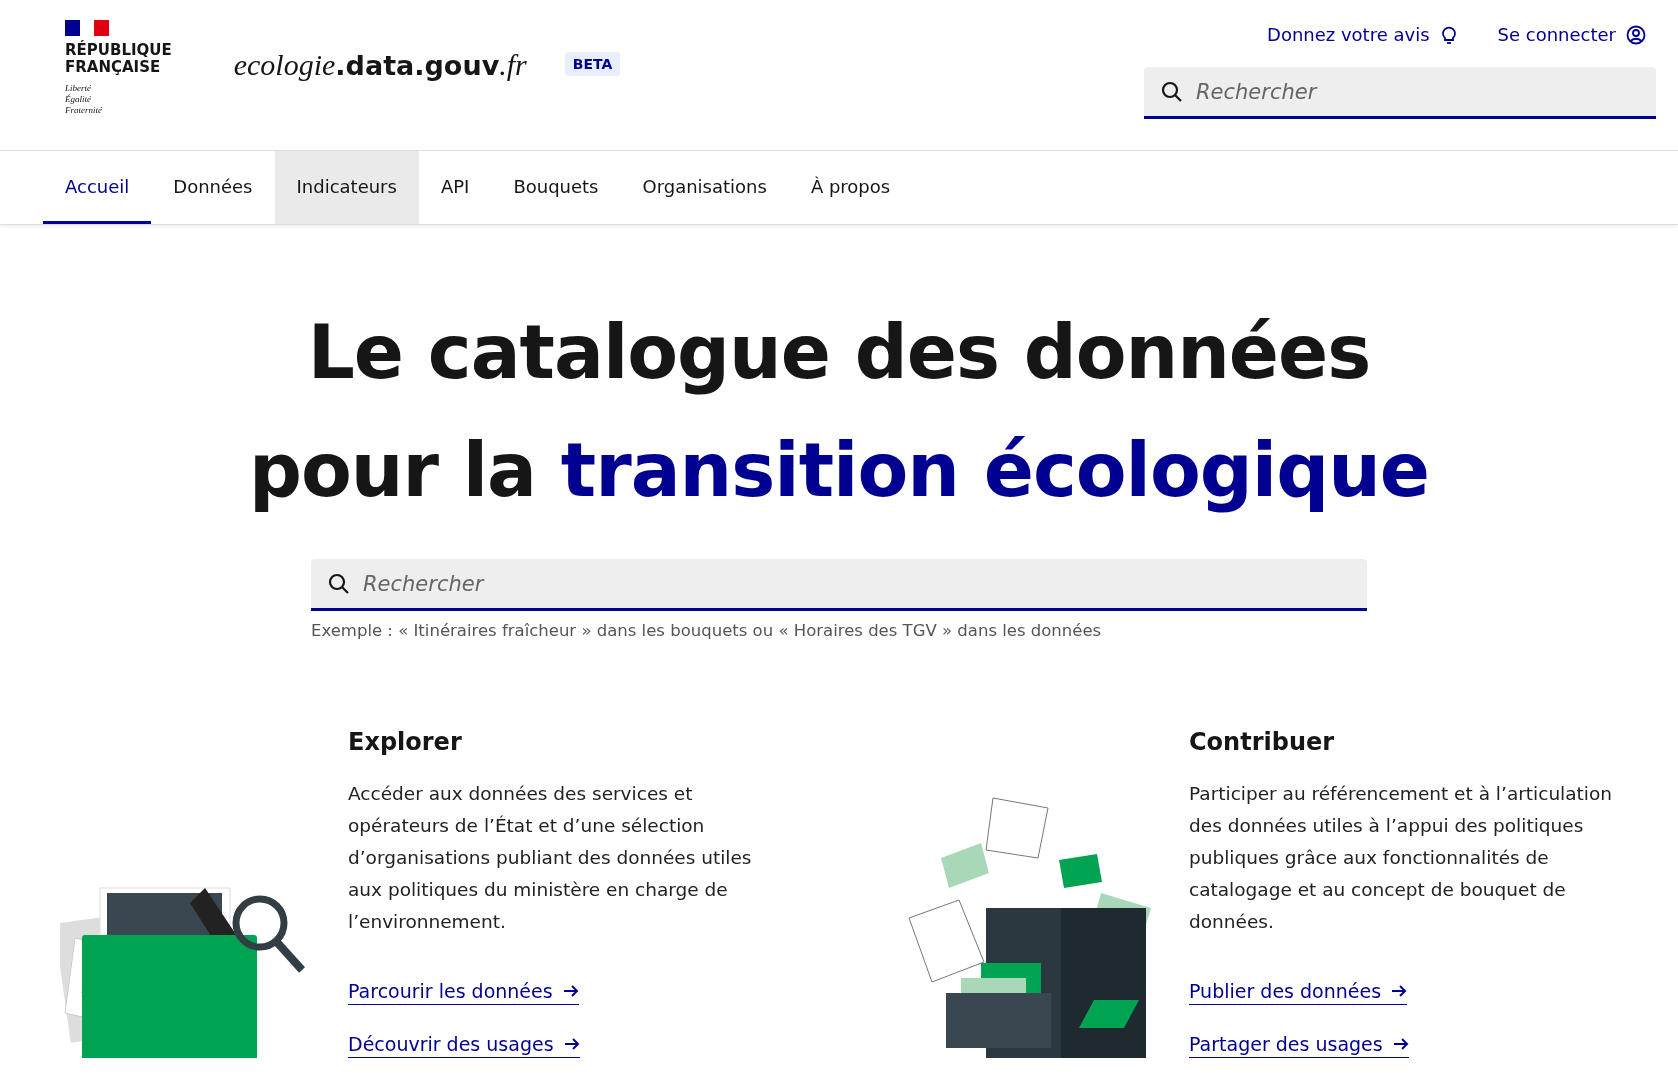 This screenshot has width=1678, height=1081. What do you see at coordinates (78, 99) in the screenshot?
I see `motto-text: Égalité` at bounding box center [78, 99].